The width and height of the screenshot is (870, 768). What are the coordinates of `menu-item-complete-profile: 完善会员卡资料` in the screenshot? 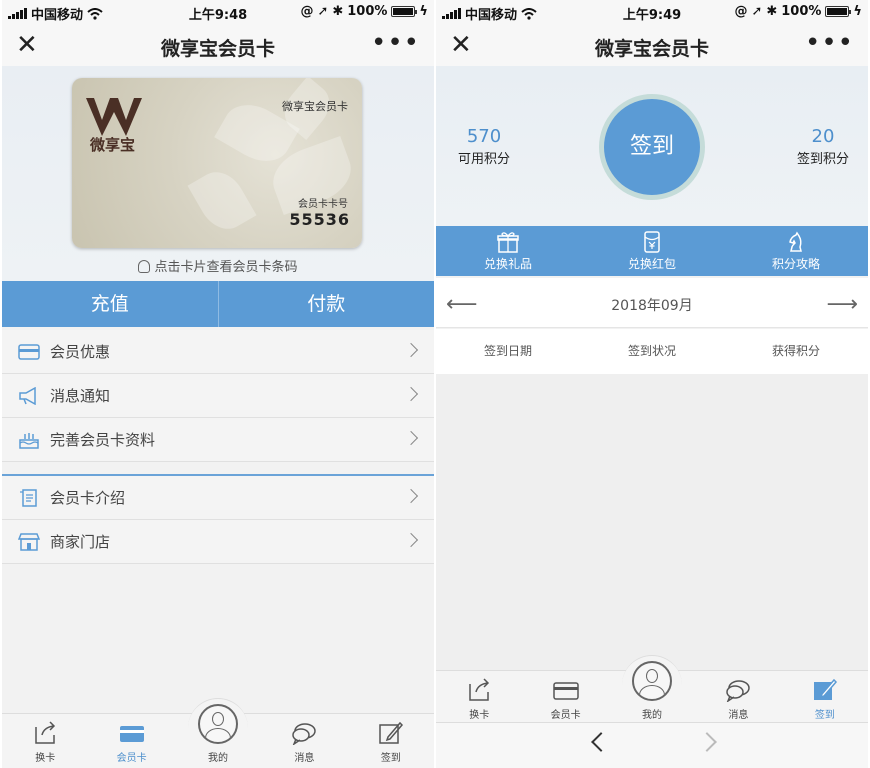 It's located at (218, 440).